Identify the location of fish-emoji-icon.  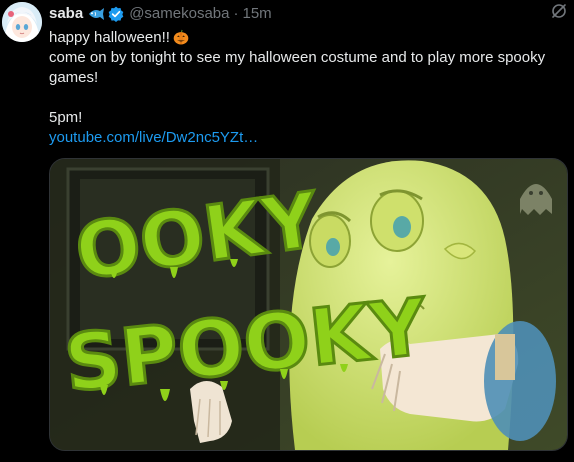
(96, 14).